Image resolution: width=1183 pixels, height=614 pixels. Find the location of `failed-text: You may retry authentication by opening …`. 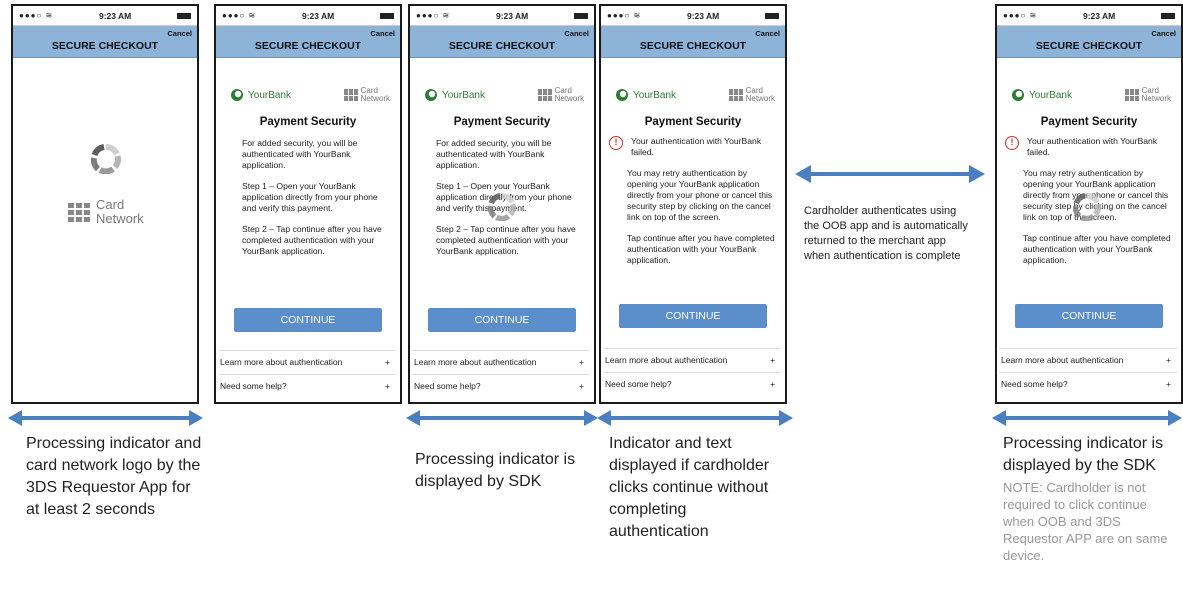

failed-text: You may retry authentication by opening … is located at coordinates (693, 217).